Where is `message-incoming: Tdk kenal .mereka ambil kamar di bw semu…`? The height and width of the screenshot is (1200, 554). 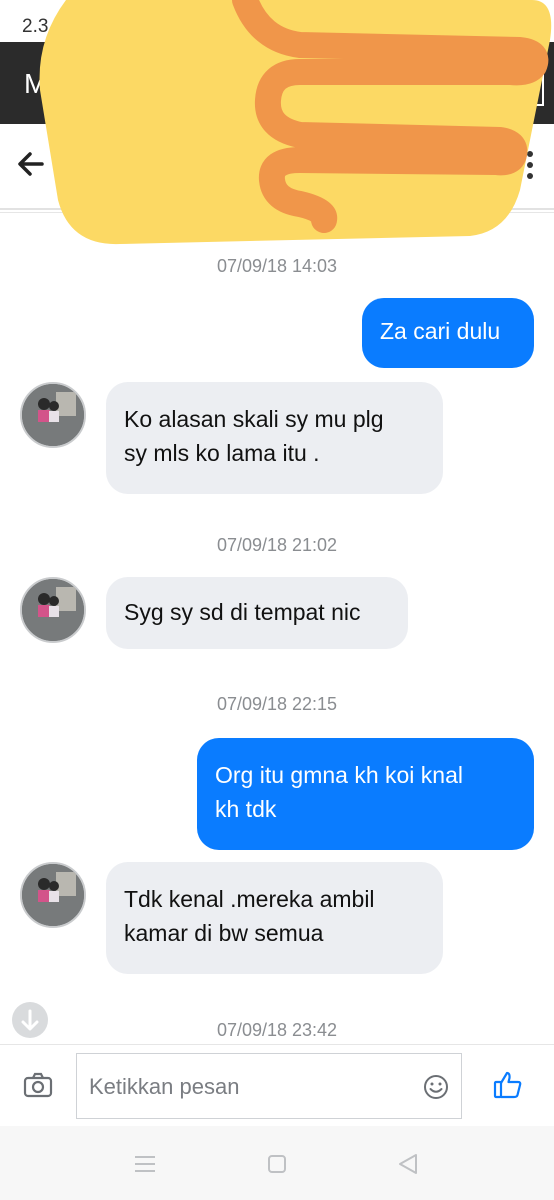 message-incoming: Tdk kenal .mereka ambil kamar di bw semu… is located at coordinates (274, 918).